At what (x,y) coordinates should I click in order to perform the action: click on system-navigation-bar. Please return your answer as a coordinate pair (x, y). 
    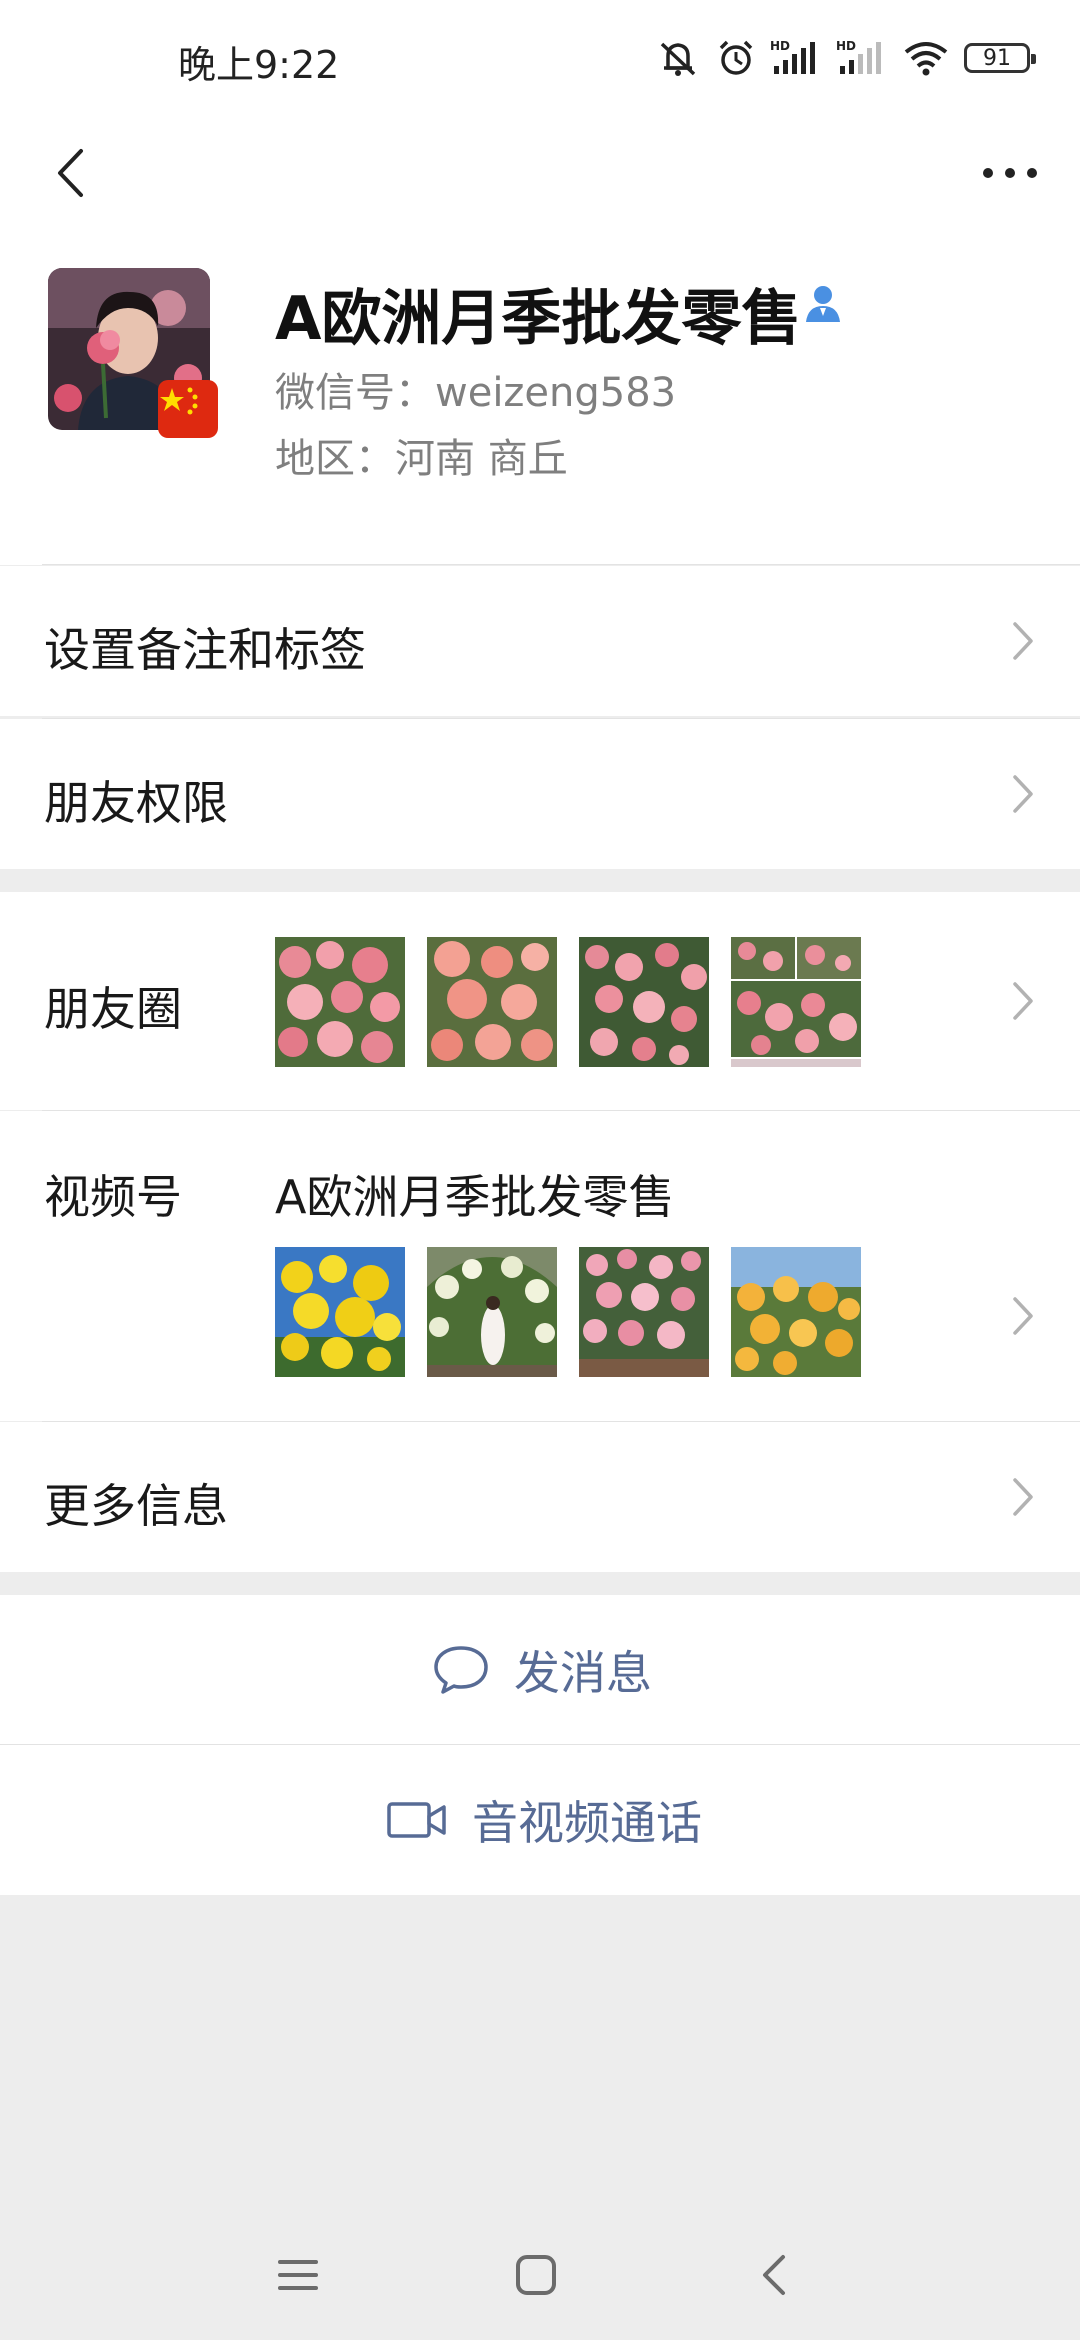
    Looking at the image, I should click on (540, 2275).